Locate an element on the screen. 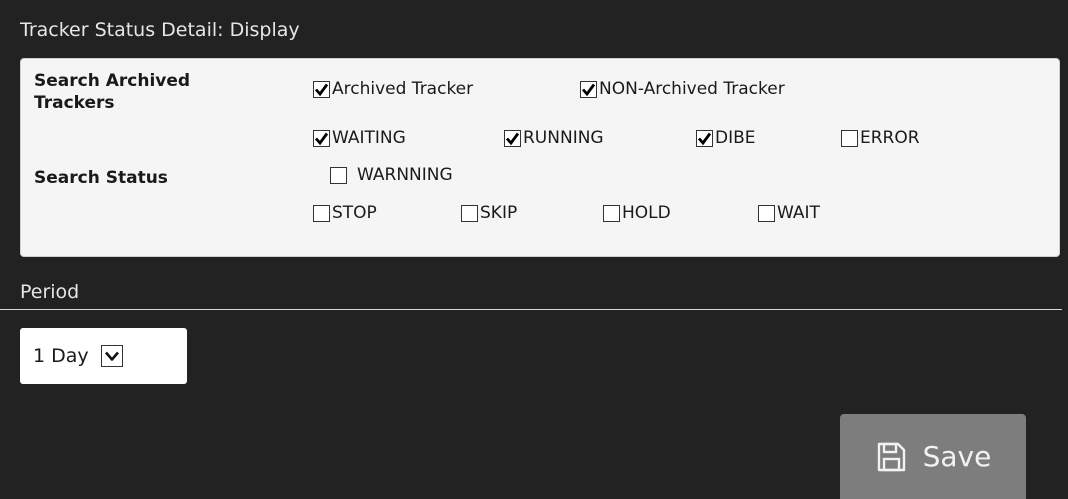  non-archived-tracker-checkbox: NON-Archived Tracker is located at coordinates (682, 89).